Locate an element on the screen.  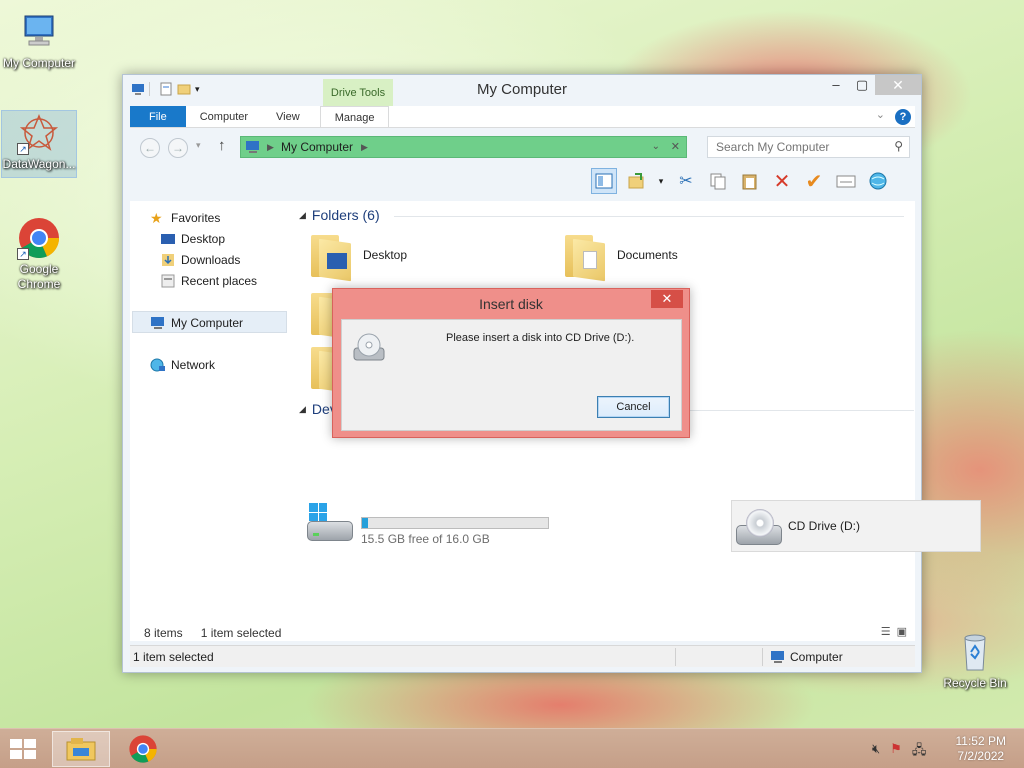
delete-icon: ✕ is located at coordinates (782, 181).